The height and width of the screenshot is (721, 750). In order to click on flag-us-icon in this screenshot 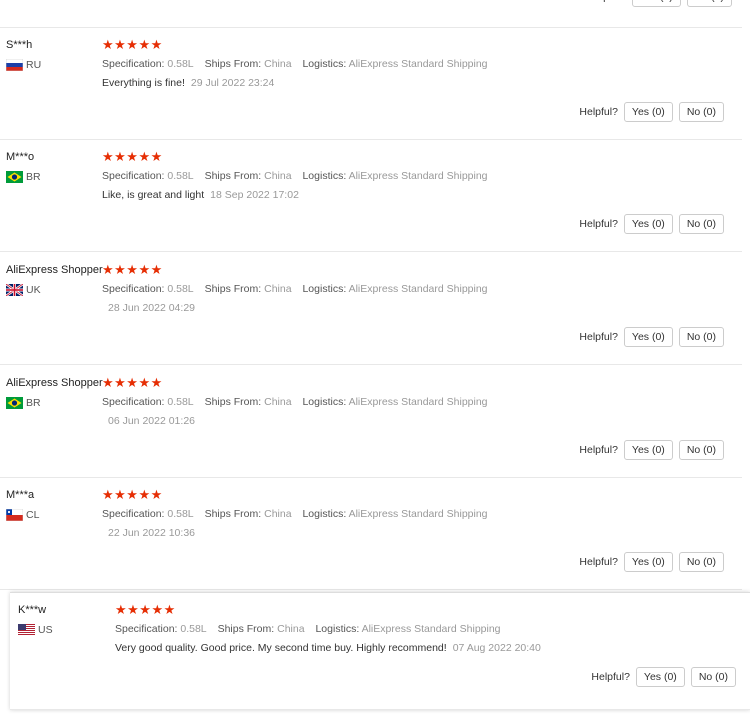, I will do `click(26, 630)`.